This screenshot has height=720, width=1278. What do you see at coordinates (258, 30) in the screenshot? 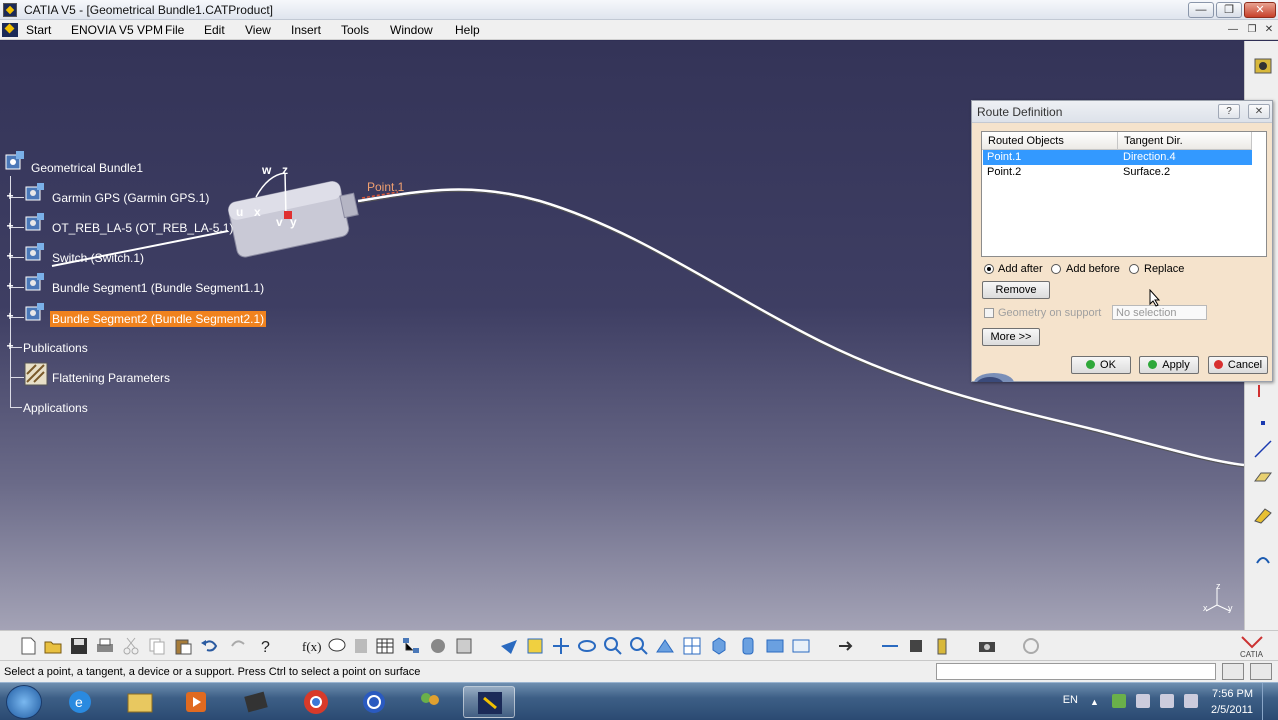
I see `menu-view: View` at bounding box center [258, 30].